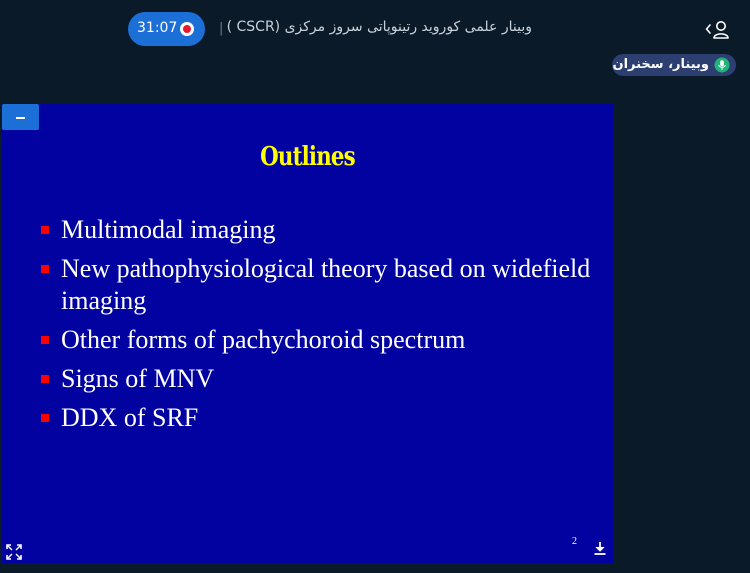  What do you see at coordinates (307, 157) in the screenshot?
I see `slide-title: Outlines` at bounding box center [307, 157].